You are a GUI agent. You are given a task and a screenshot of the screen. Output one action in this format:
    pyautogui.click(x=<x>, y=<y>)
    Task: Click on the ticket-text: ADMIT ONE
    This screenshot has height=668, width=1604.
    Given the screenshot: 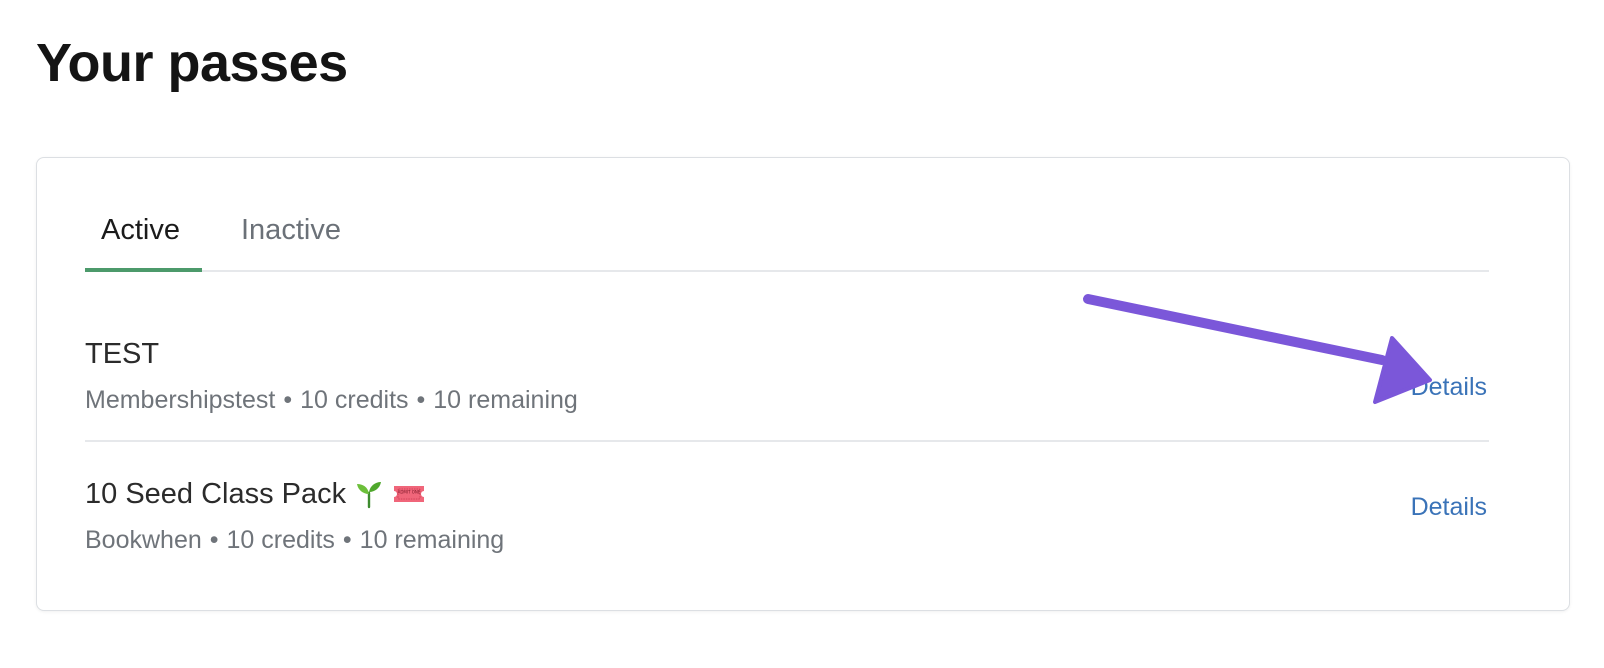 What is the action you would take?
    pyautogui.click(x=409, y=492)
    